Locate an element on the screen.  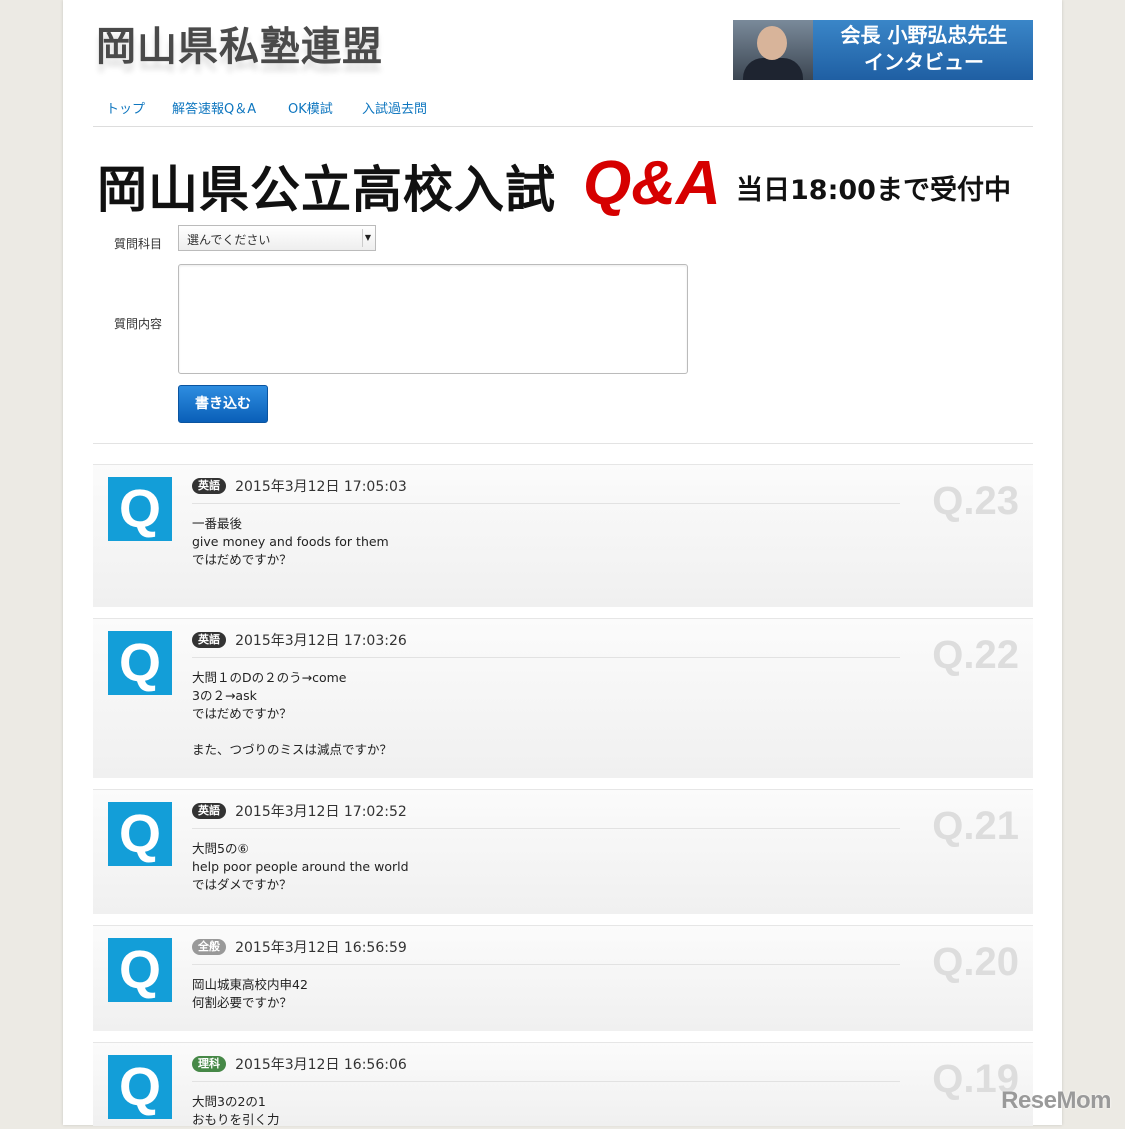
question-line: help poor people around the world is located at coordinates (300, 866).